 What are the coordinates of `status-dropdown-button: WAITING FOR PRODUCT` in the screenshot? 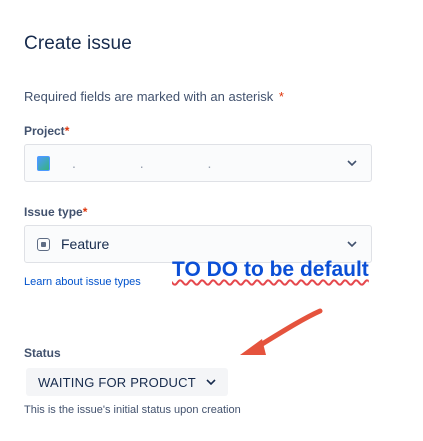 It's located at (127, 382).